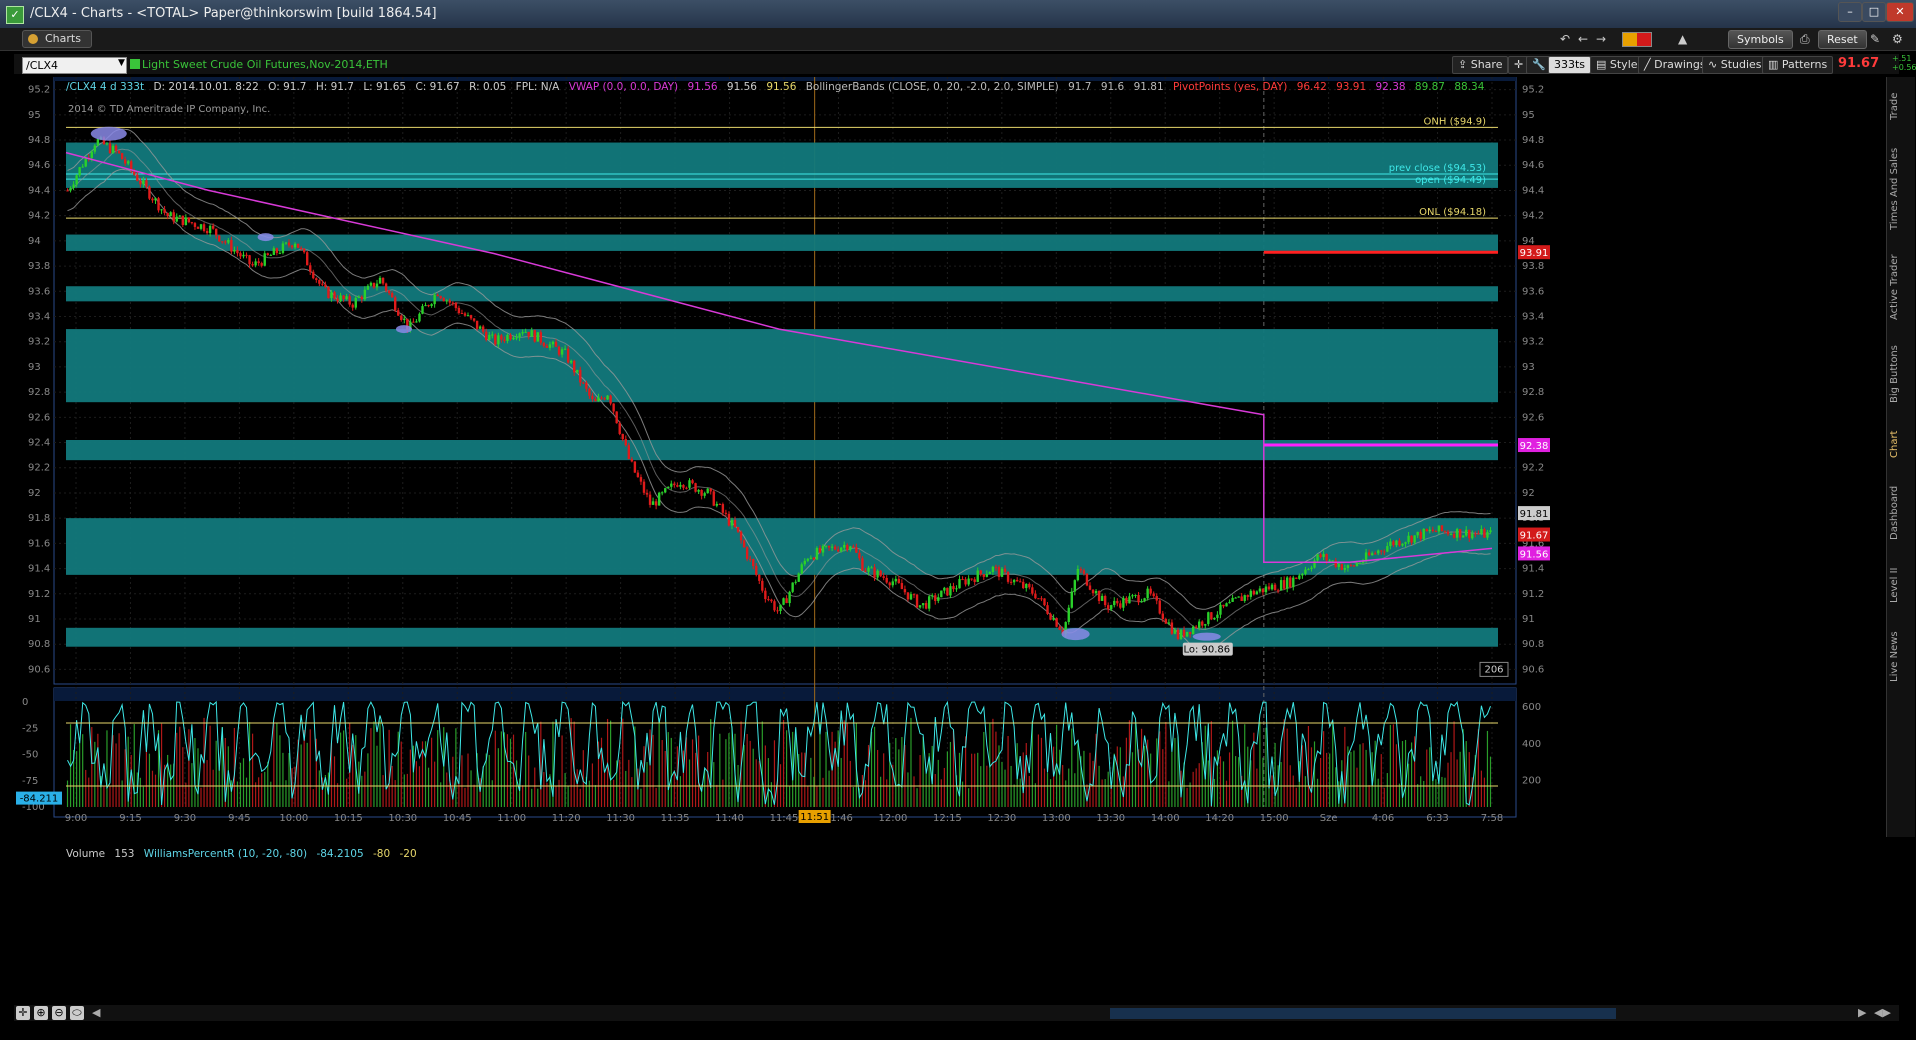  Describe the element at coordinates (1637, 39) in the screenshot. I see `link-color-icon` at that location.